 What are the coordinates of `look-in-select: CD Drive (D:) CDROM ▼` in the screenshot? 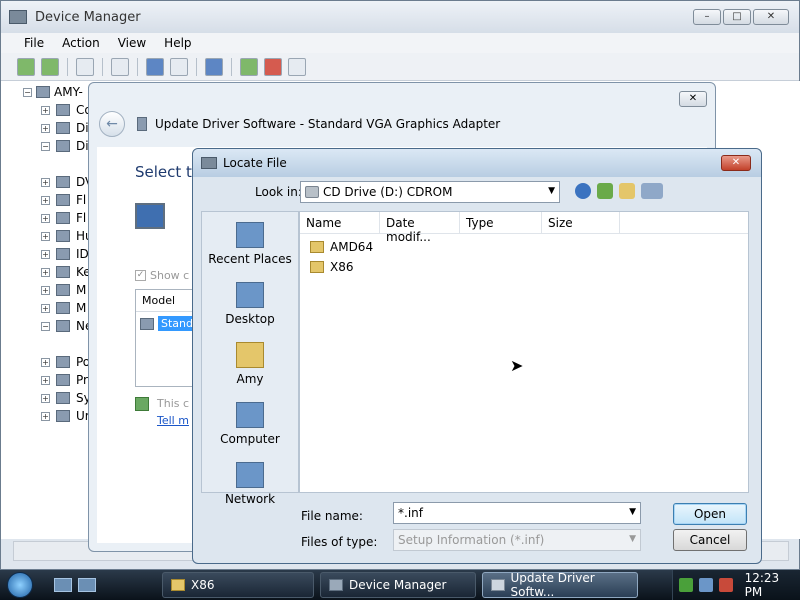 It's located at (430, 192).